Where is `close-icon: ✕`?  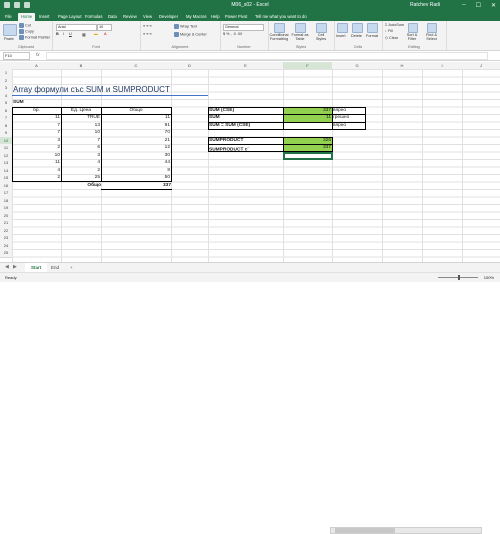
close-icon: ✕ is located at coordinates (493, 5).